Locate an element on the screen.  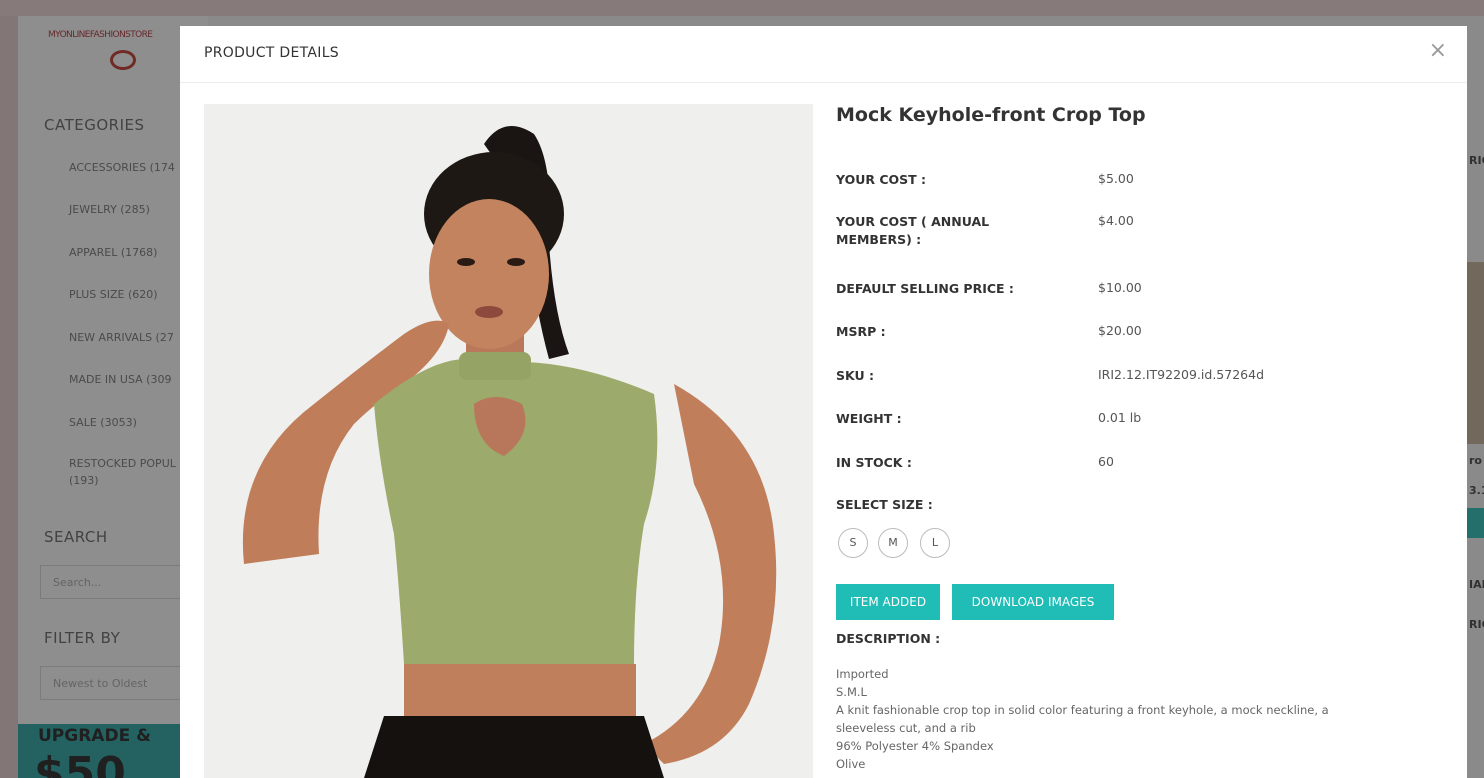
select-size-label: SELECT SIZE : is located at coordinates (884, 504).